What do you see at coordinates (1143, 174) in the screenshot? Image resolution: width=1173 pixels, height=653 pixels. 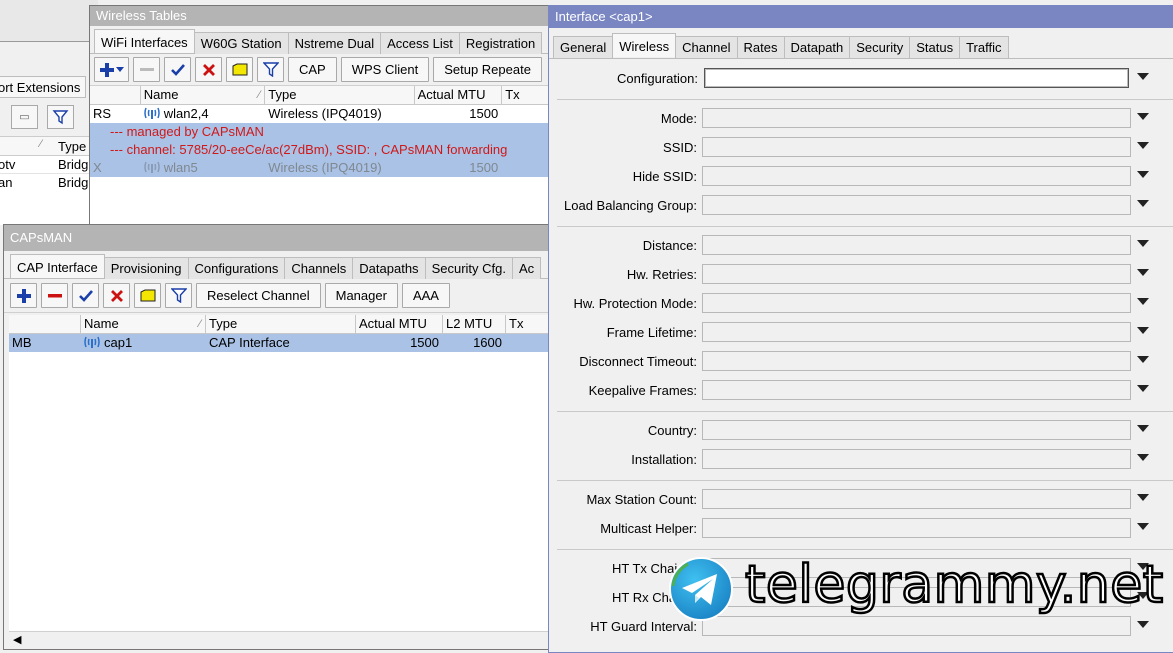 I see `hide-ssid-dropdown-icon` at bounding box center [1143, 174].